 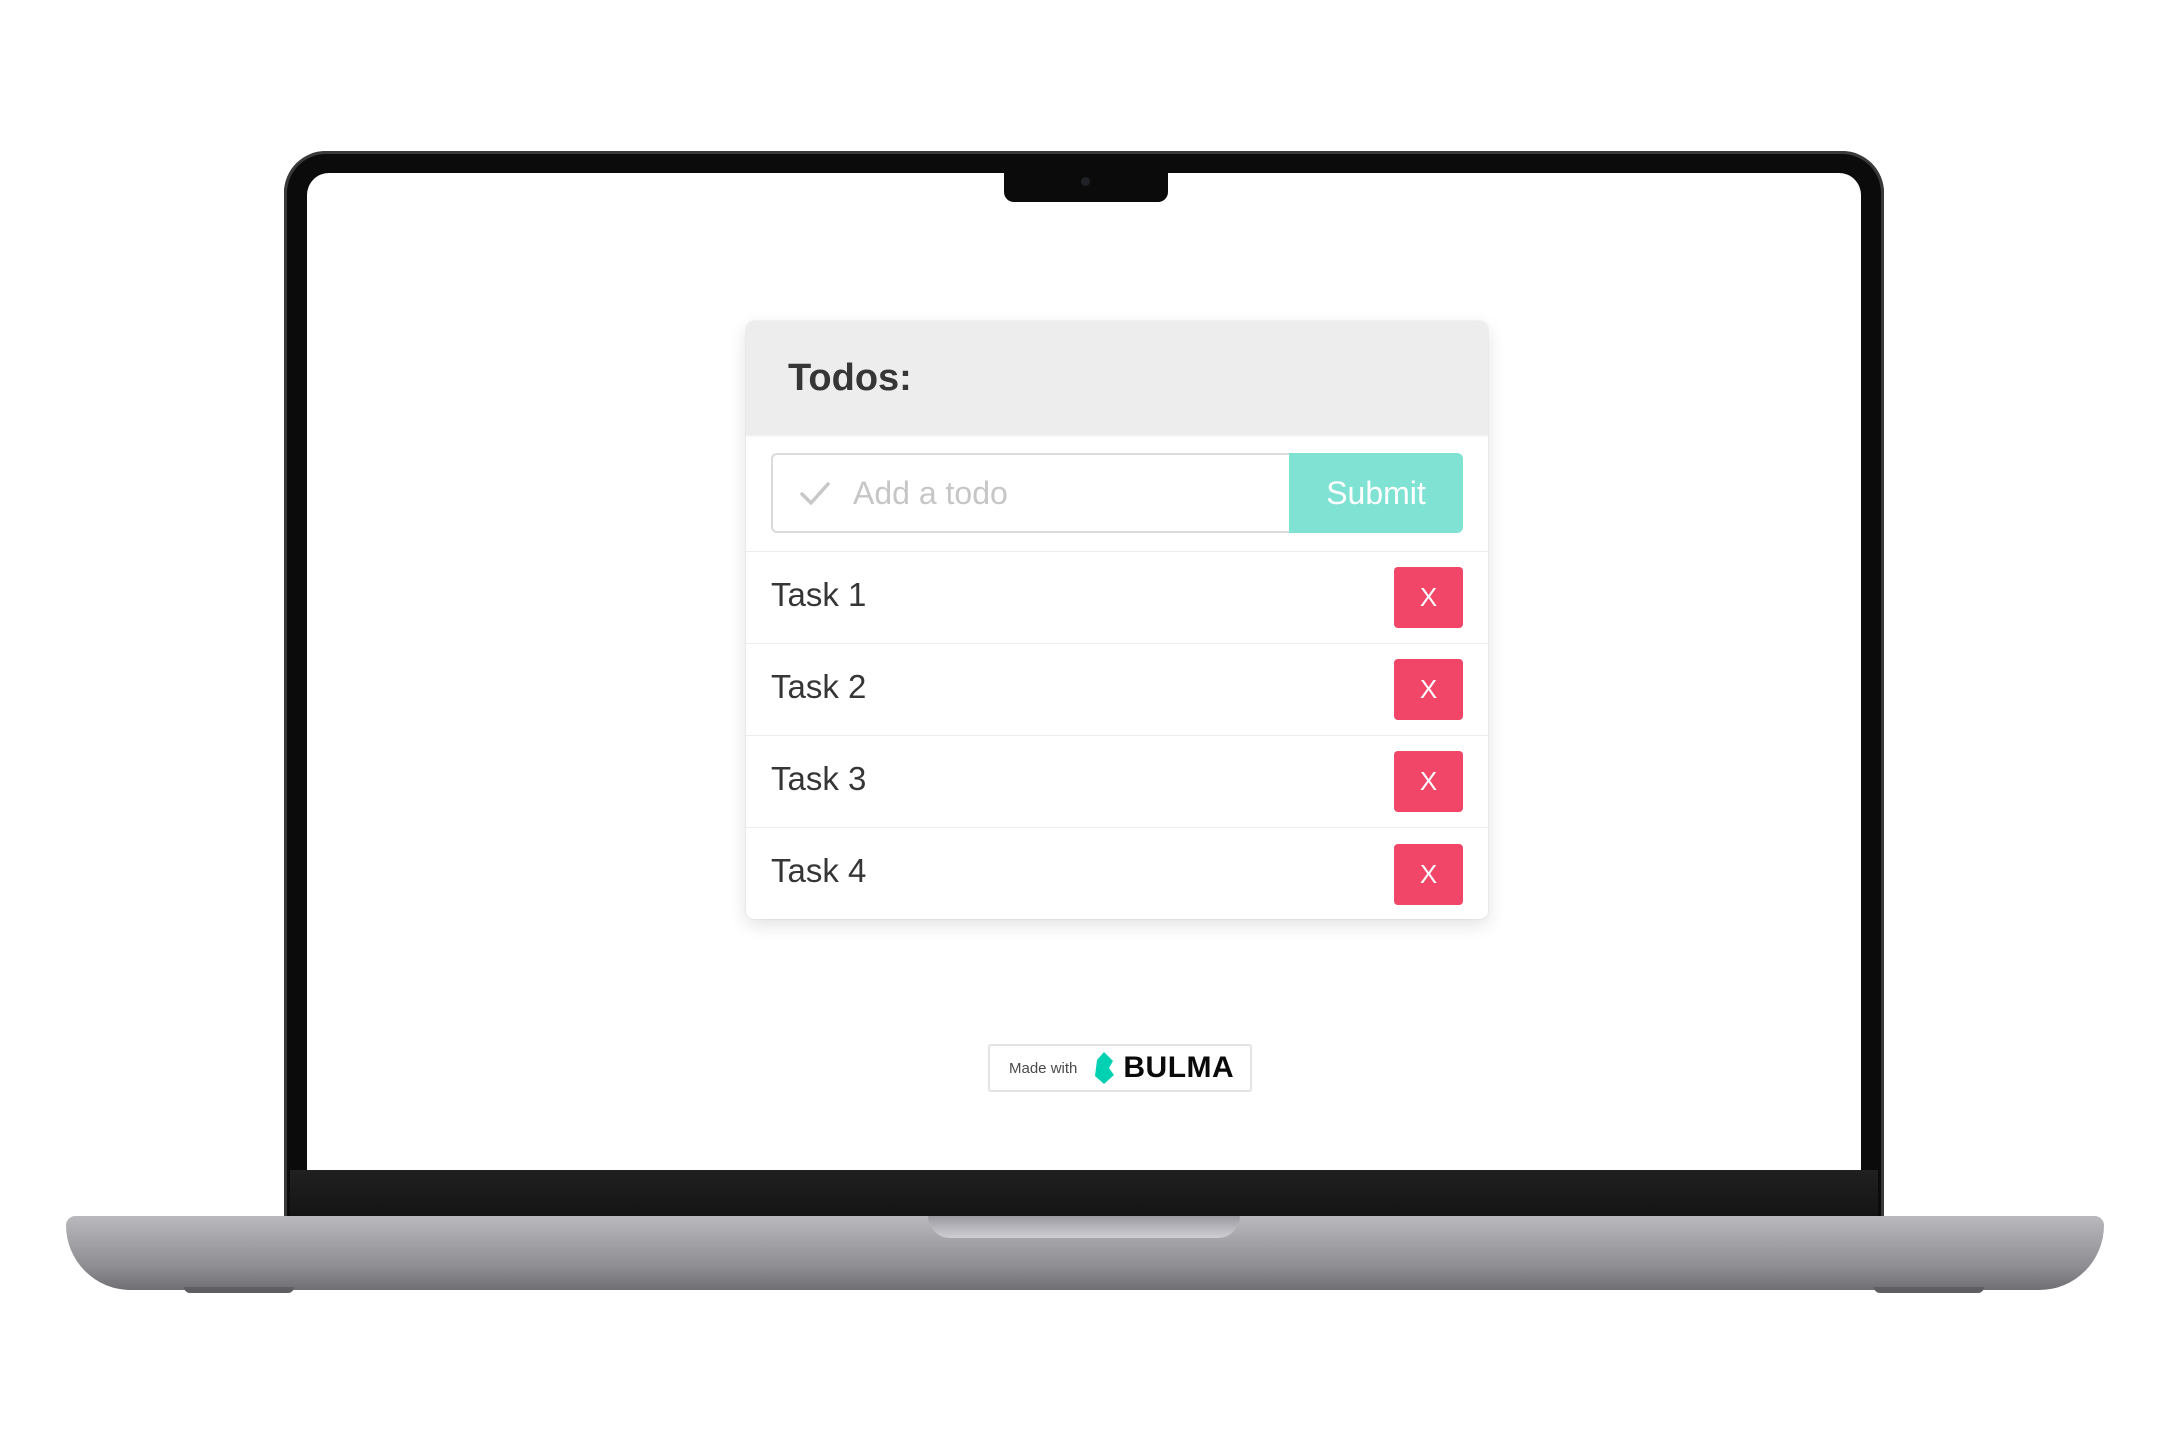 What do you see at coordinates (850, 377) in the screenshot?
I see `card-title: Todos:` at bounding box center [850, 377].